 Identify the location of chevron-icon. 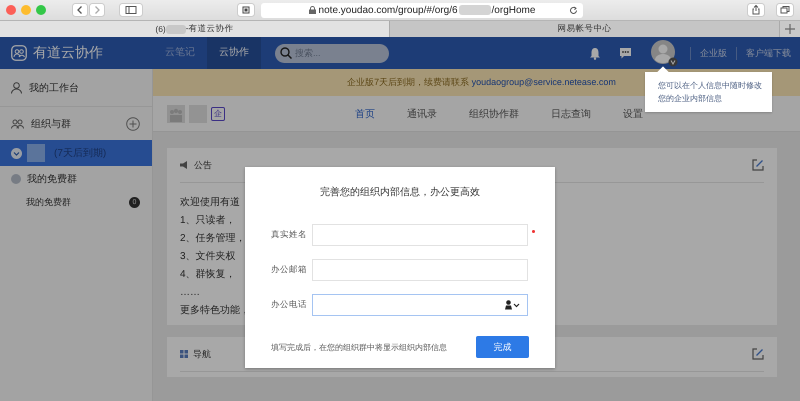
(16, 153).